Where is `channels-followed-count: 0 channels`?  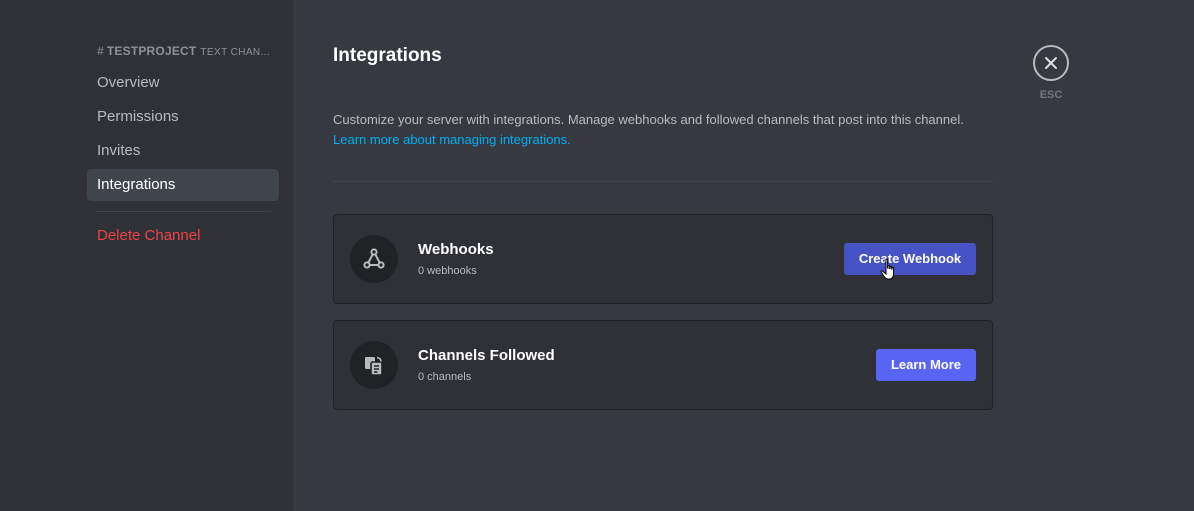 channels-followed-count: 0 channels is located at coordinates (445, 377).